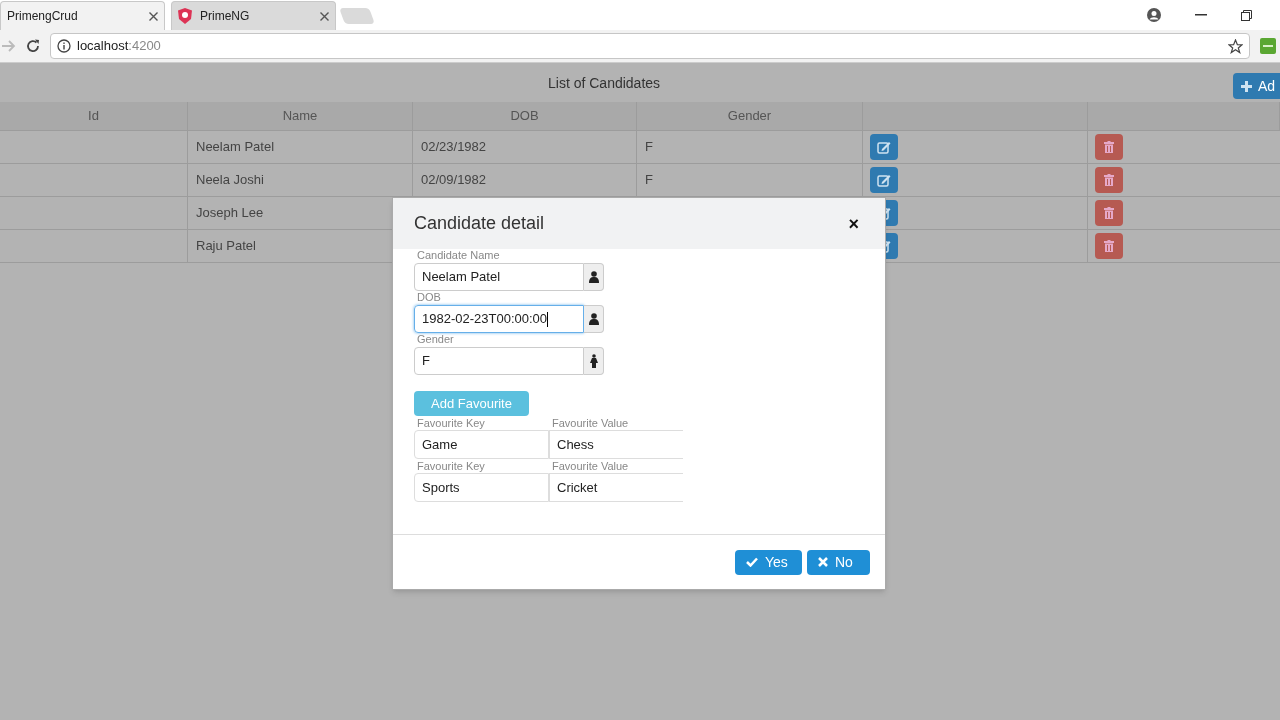 The height and width of the screenshot is (720, 1280). What do you see at coordinates (230, 180) in the screenshot?
I see `table-cell-text: Neela Joshi` at bounding box center [230, 180].